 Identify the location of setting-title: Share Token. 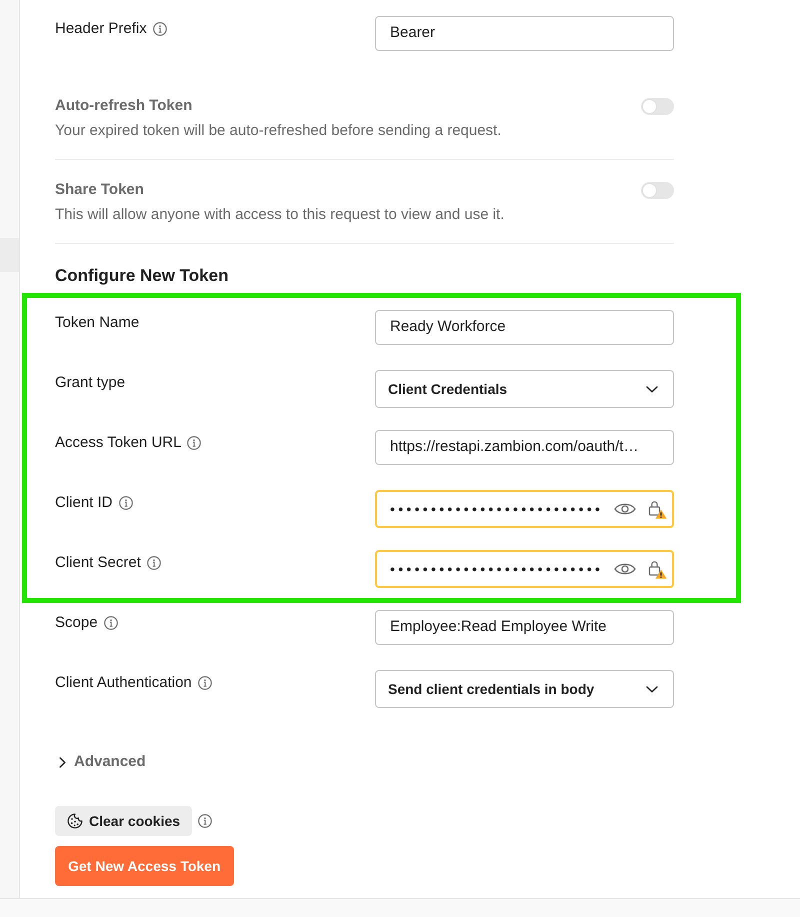
(99, 190).